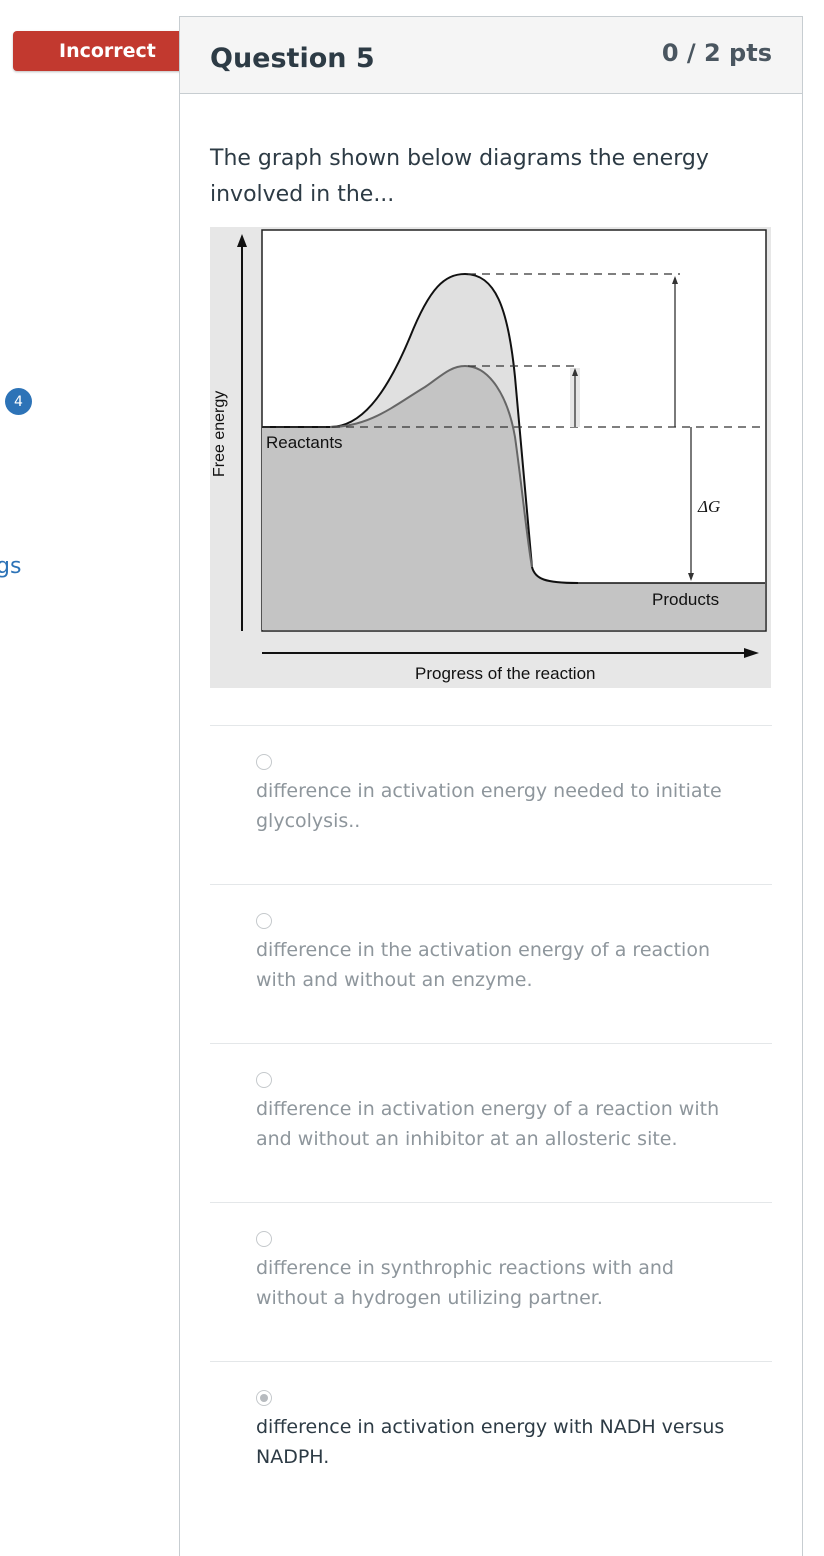  What do you see at coordinates (708, 506) in the screenshot?
I see `delta-g-label: ΔG` at bounding box center [708, 506].